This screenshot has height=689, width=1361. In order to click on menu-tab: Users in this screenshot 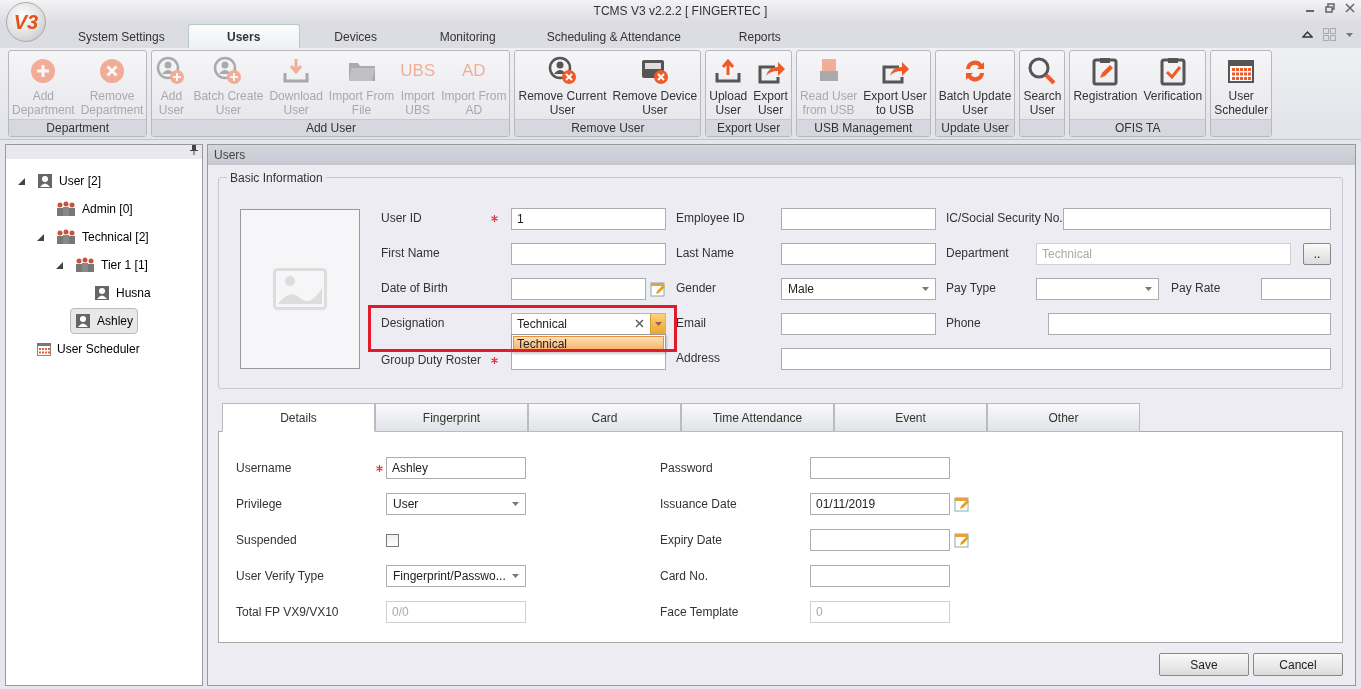, I will do `click(243, 36)`.